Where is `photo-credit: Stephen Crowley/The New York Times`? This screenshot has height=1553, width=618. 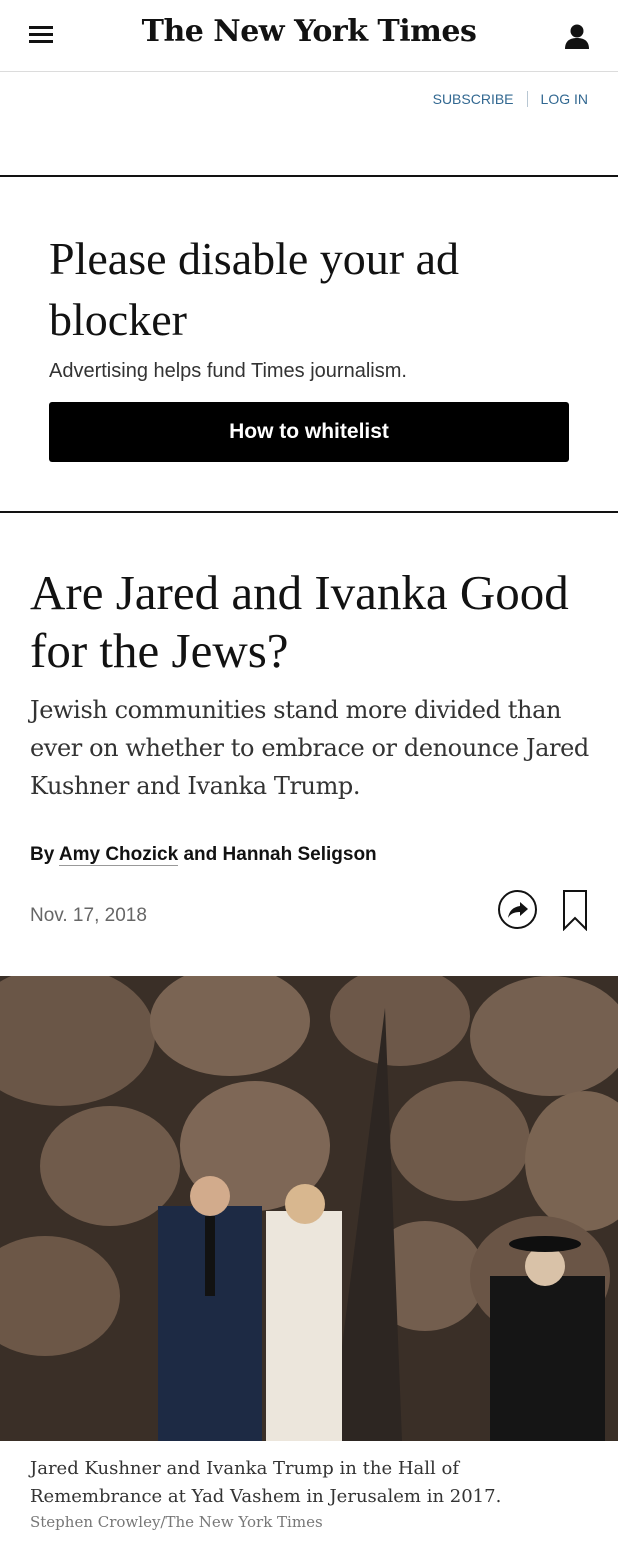 photo-credit: Stephen Crowley/The New York Times is located at coordinates (176, 1522).